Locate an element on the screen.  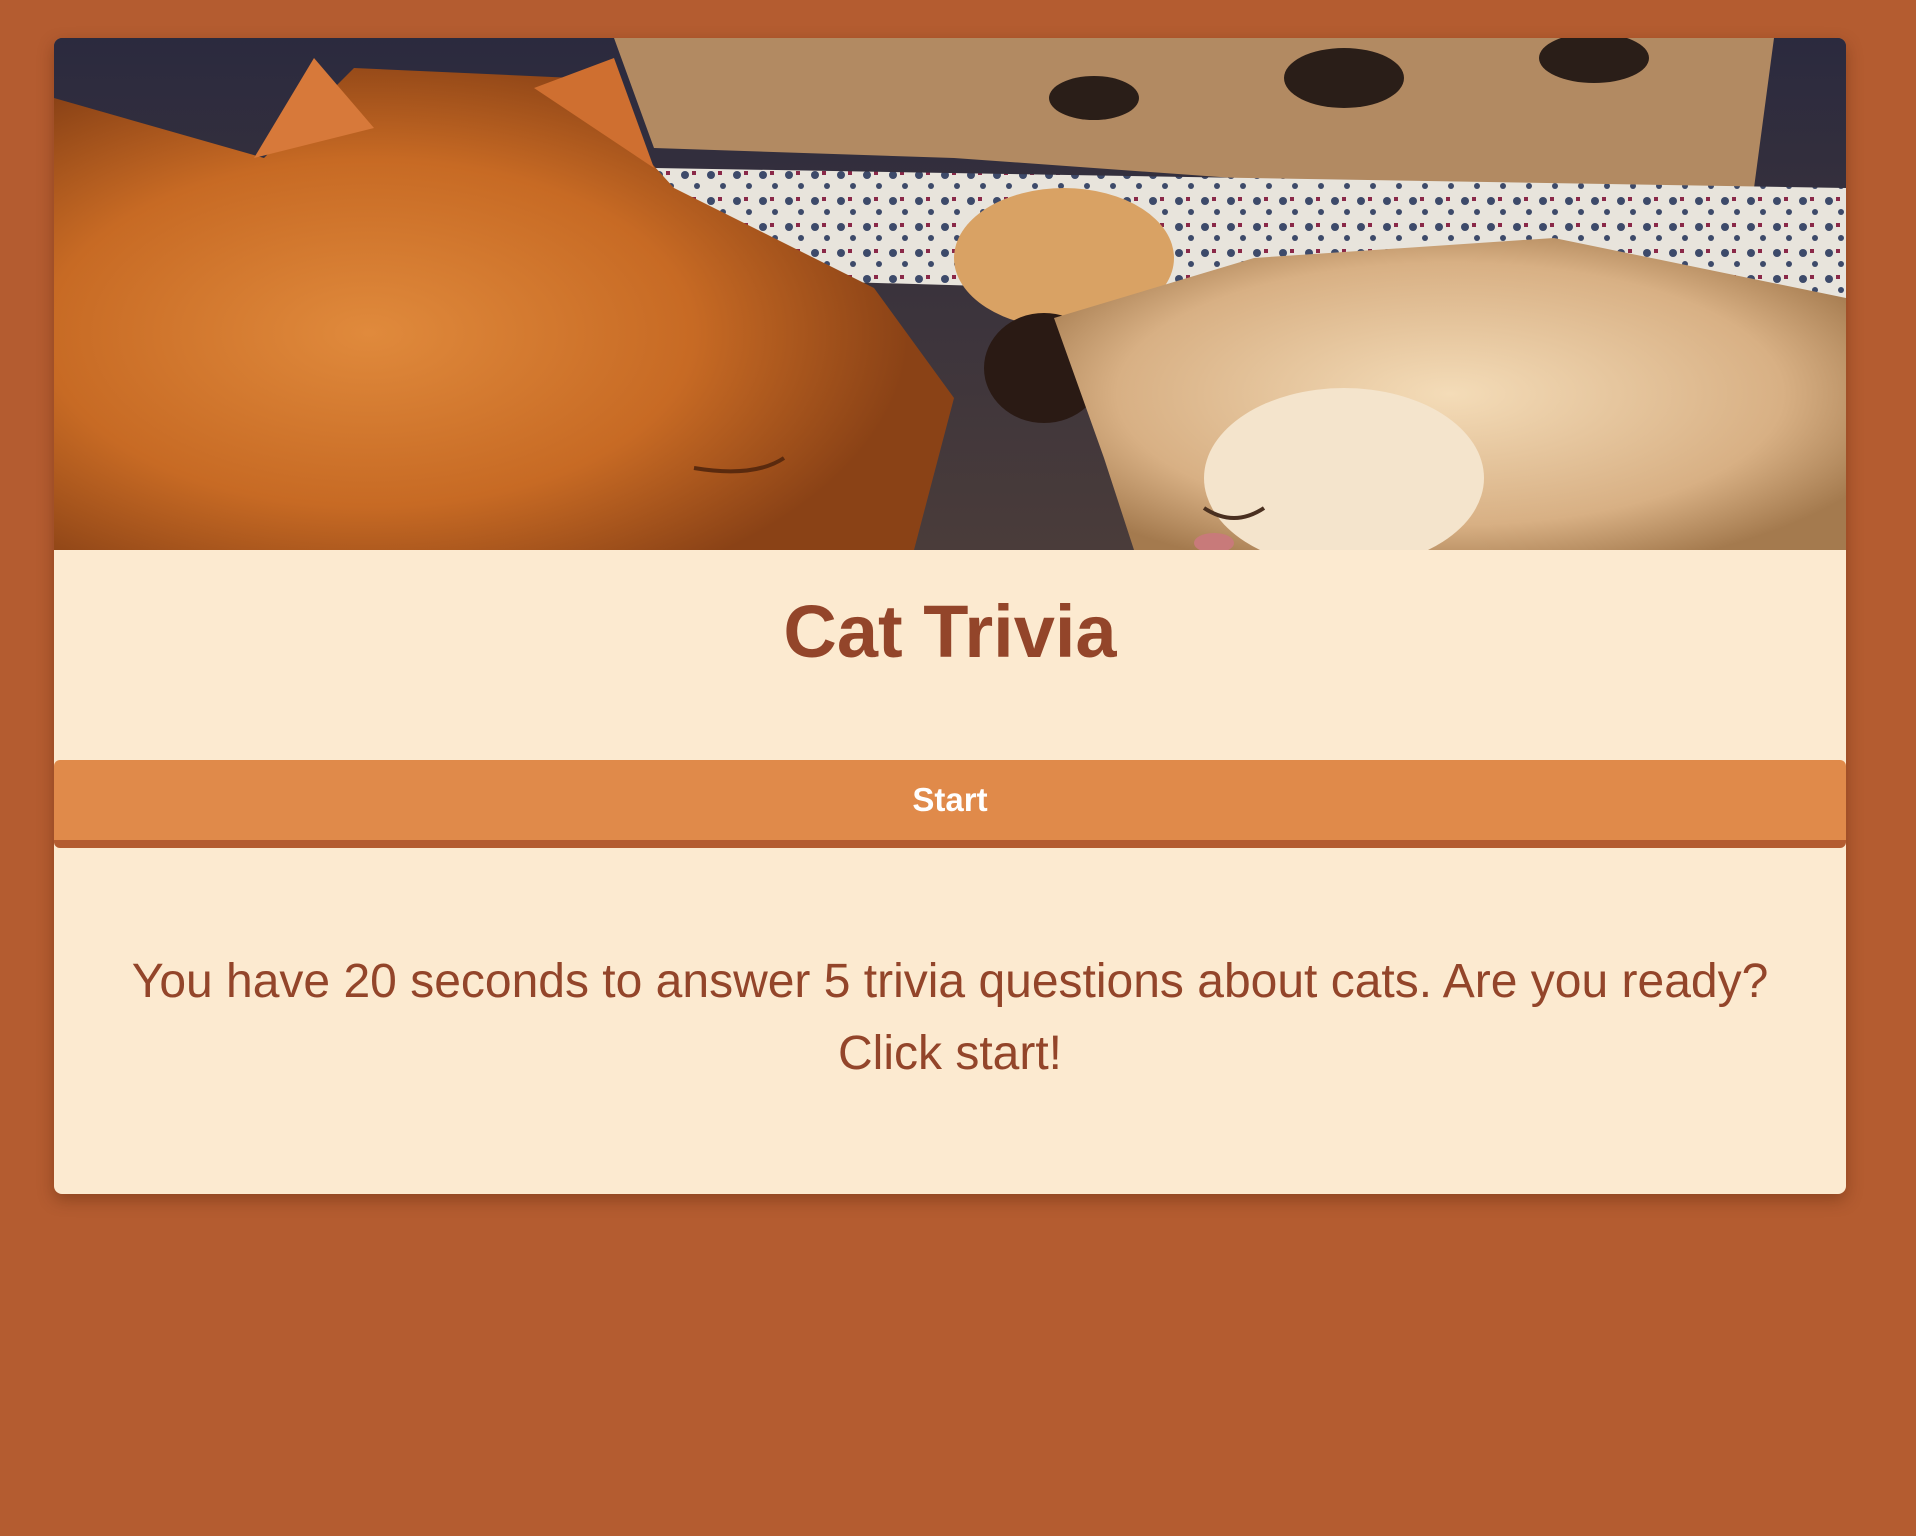
page-title: Cat Trivia is located at coordinates (950, 631).